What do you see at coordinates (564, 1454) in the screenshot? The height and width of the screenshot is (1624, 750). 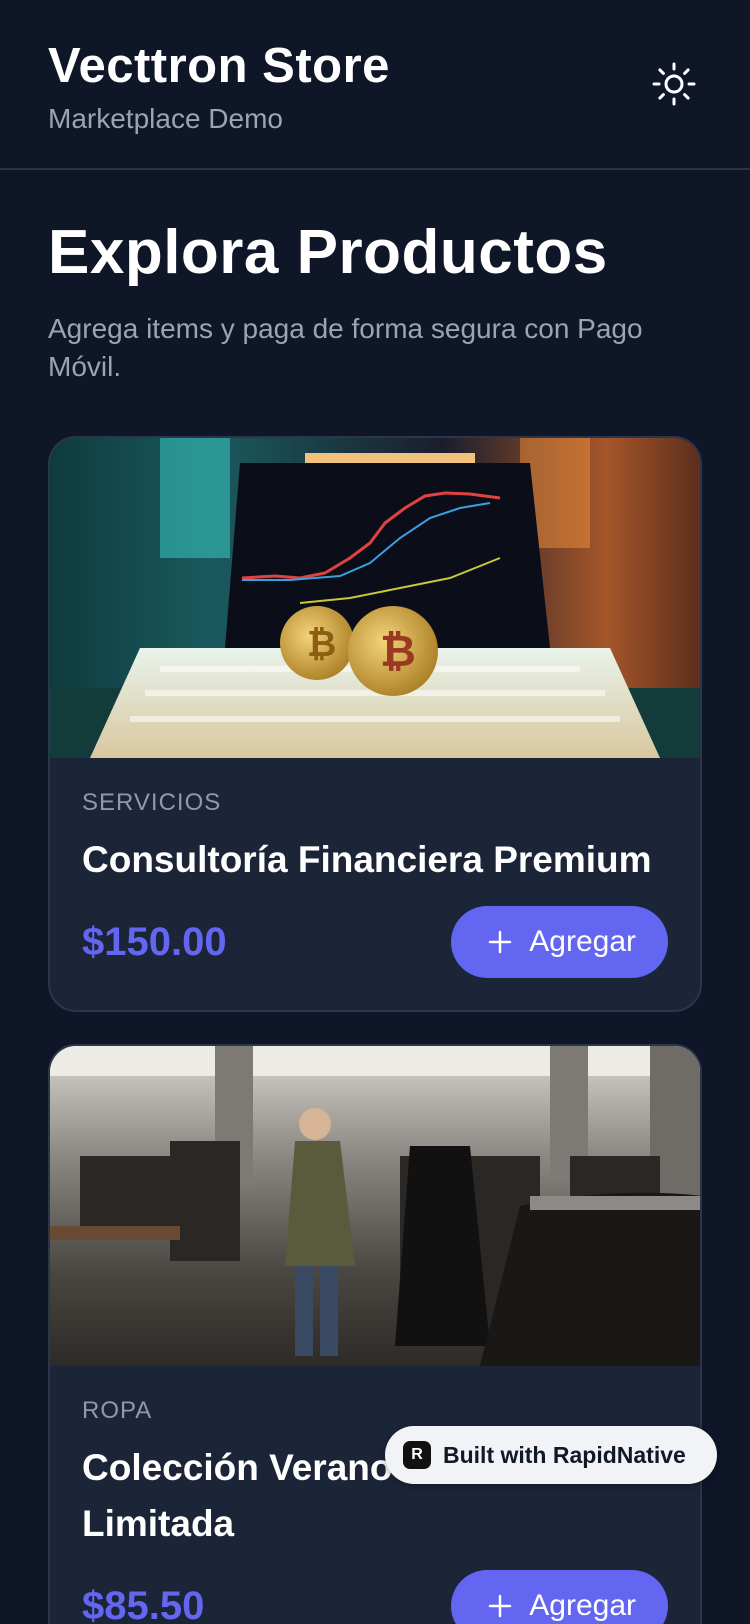 I see `badge-label: Built with RapidNative` at bounding box center [564, 1454].